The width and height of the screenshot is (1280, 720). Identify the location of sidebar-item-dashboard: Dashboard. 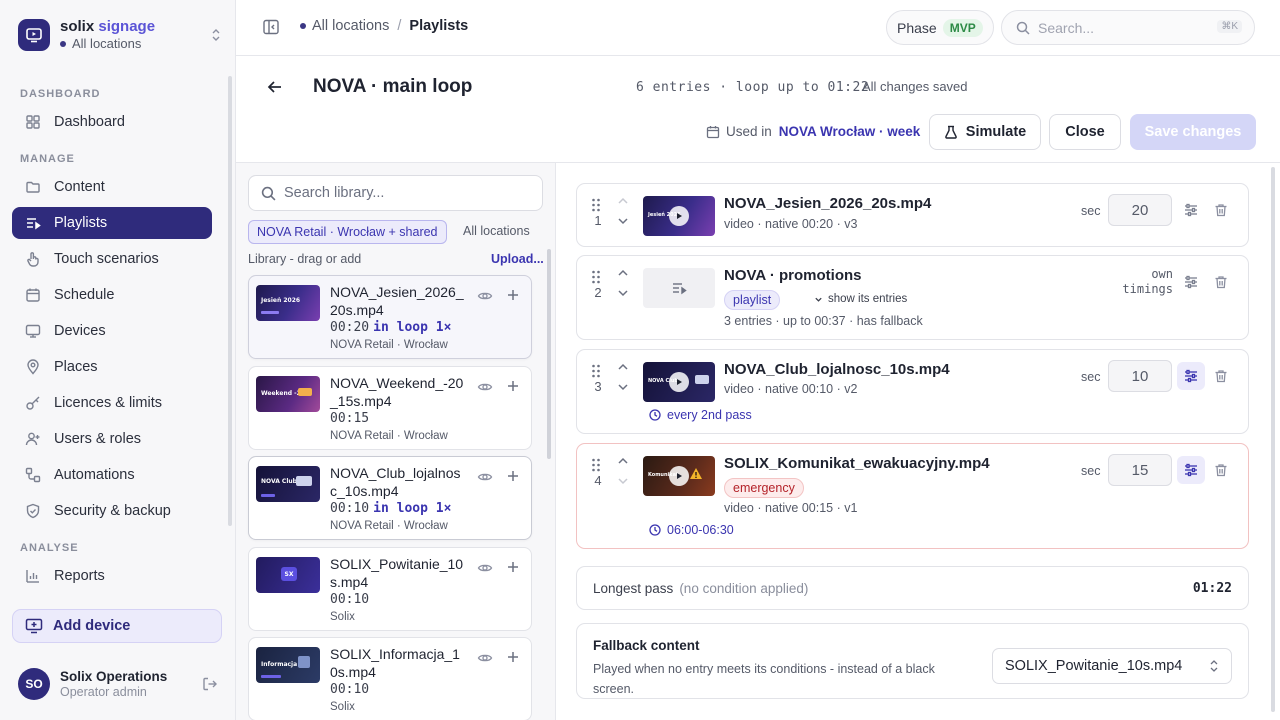
(112, 122).